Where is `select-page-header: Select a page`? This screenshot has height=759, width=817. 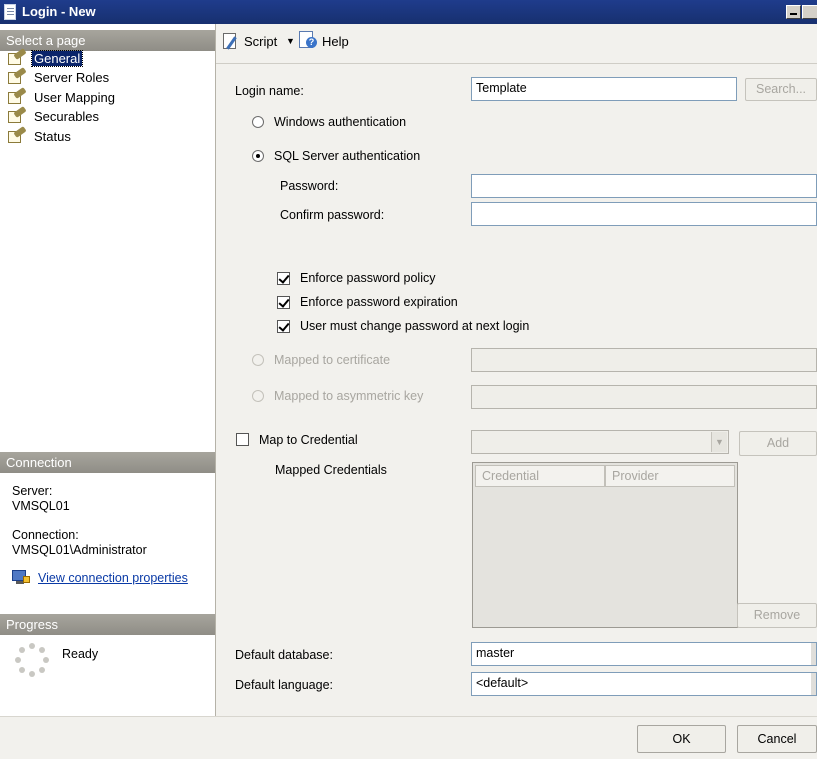 select-page-header: Select a page is located at coordinates (107, 40).